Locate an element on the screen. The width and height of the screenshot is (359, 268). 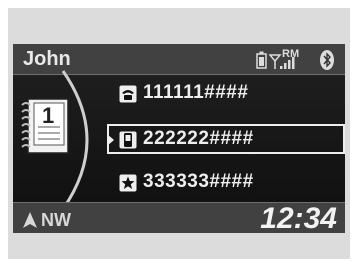
contact-name: John is located at coordinates (47, 59).